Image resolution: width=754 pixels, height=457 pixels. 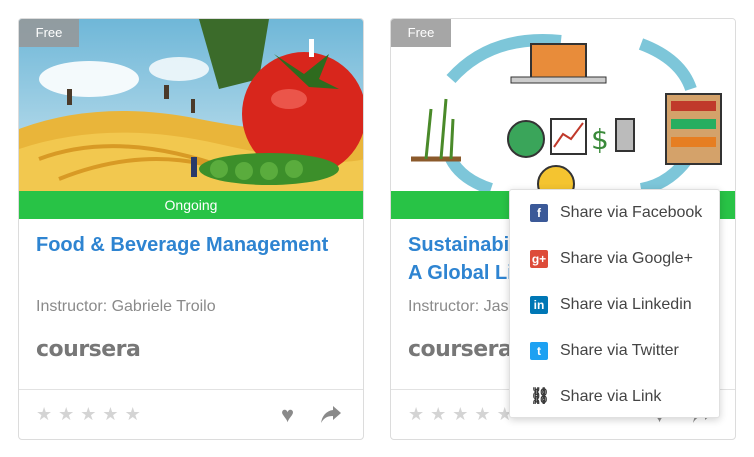 I want to click on share-google-plus-label: Share via Google+, so click(x=626, y=258).